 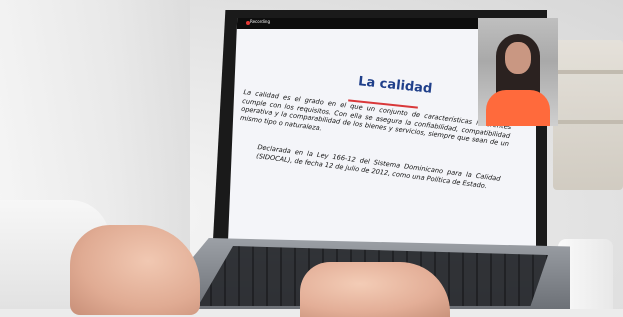 What do you see at coordinates (260, 21) in the screenshot?
I see `recording-label: Recording` at bounding box center [260, 21].